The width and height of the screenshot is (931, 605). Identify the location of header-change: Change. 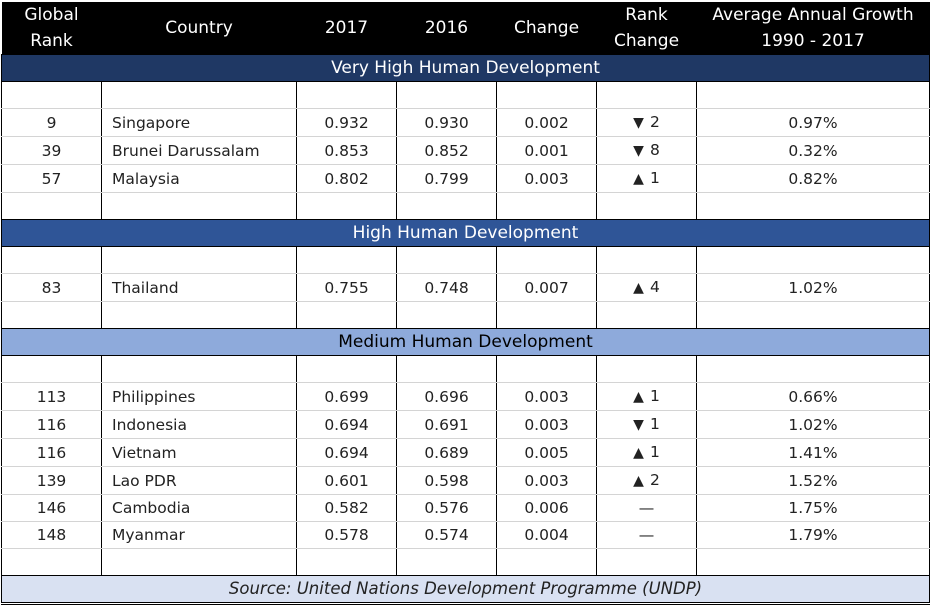
(546, 28).